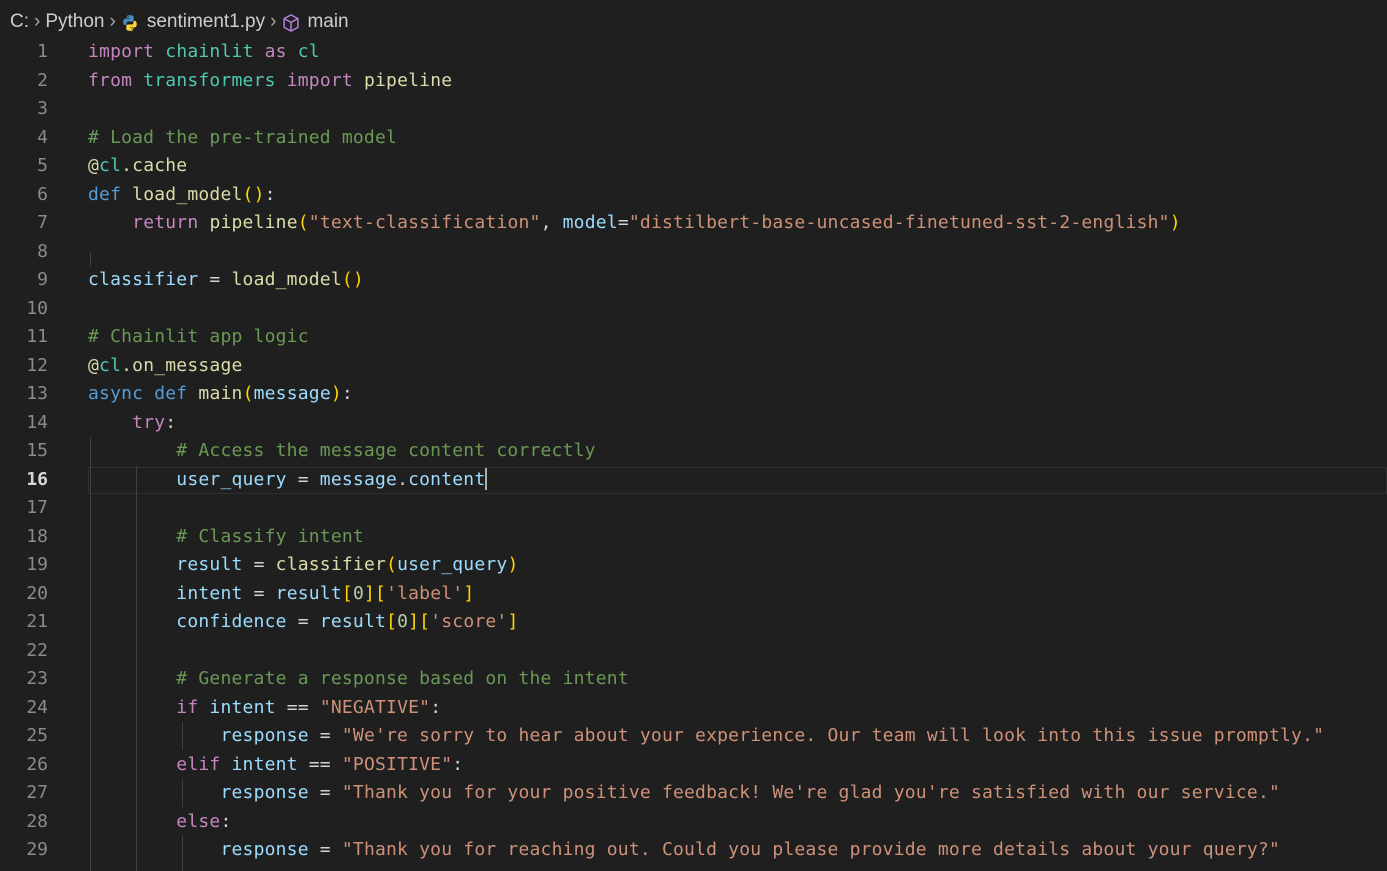 This screenshot has height=871, width=1387. Describe the element at coordinates (253, 222) in the screenshot. I see `code-token: pipeline` at that location.